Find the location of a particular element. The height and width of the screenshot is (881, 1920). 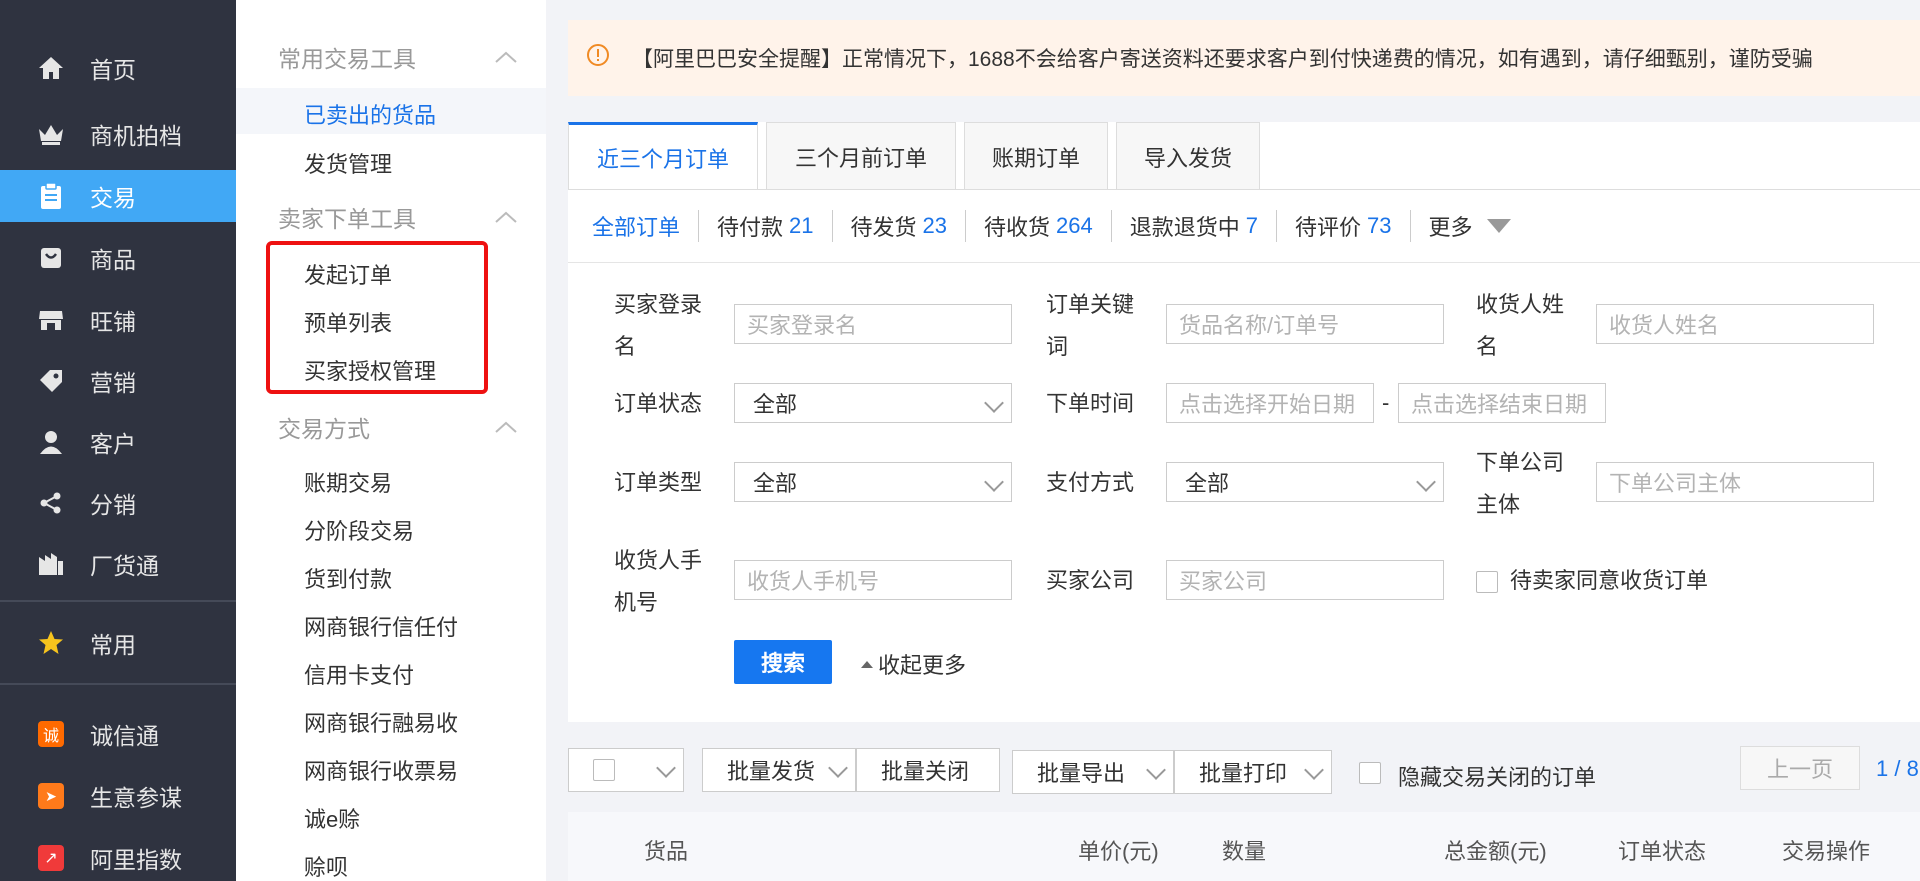

submenu-item-credit-period: 账期交易 is located at coordinates (348, 482).